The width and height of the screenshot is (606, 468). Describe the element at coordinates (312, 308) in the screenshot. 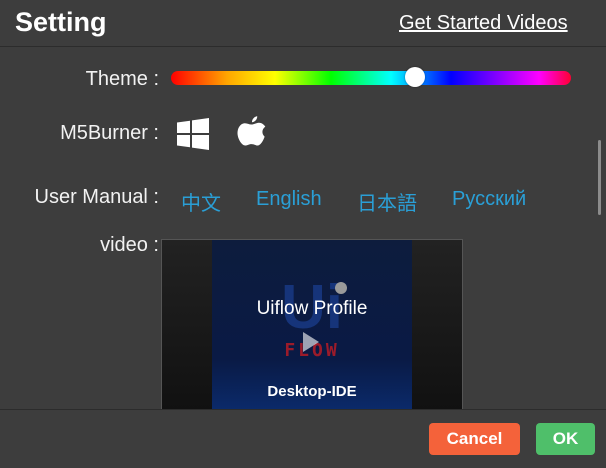

I see `video-title: Uiflow Profile` at that location.